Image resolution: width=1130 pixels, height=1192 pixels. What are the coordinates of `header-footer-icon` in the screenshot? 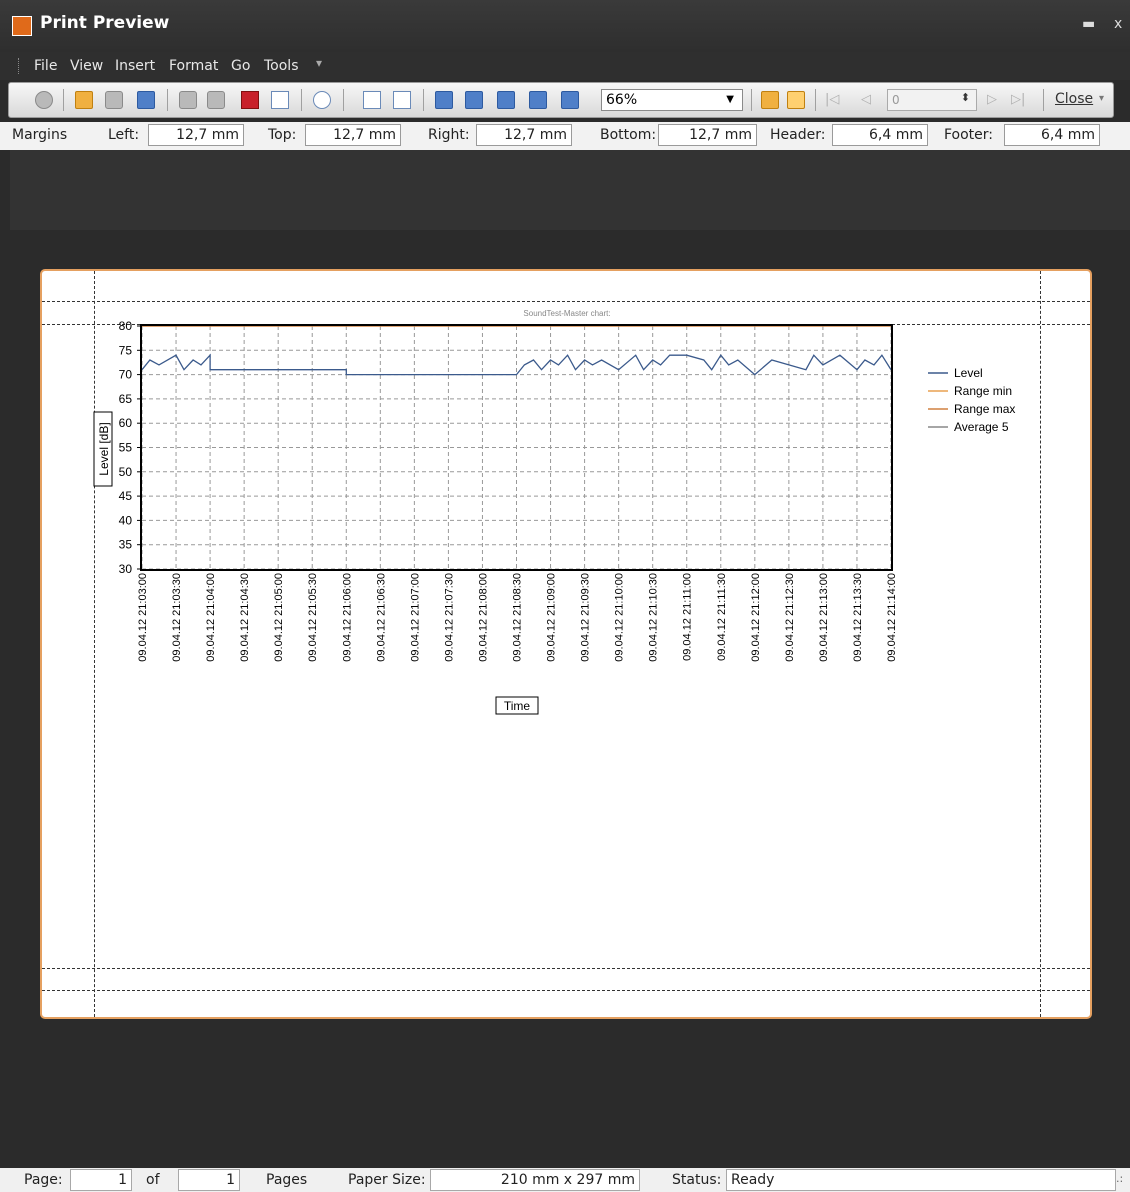 It's located at (372, 100).